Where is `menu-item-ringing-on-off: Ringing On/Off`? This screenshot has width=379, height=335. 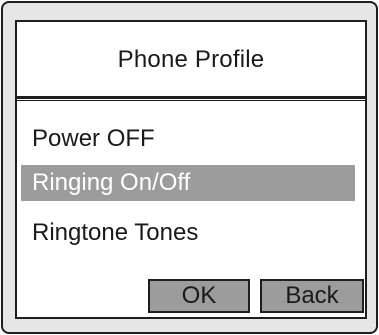 menu-item-ringing-on-off: Ringing On/Off is located at coordinates (188, 183).